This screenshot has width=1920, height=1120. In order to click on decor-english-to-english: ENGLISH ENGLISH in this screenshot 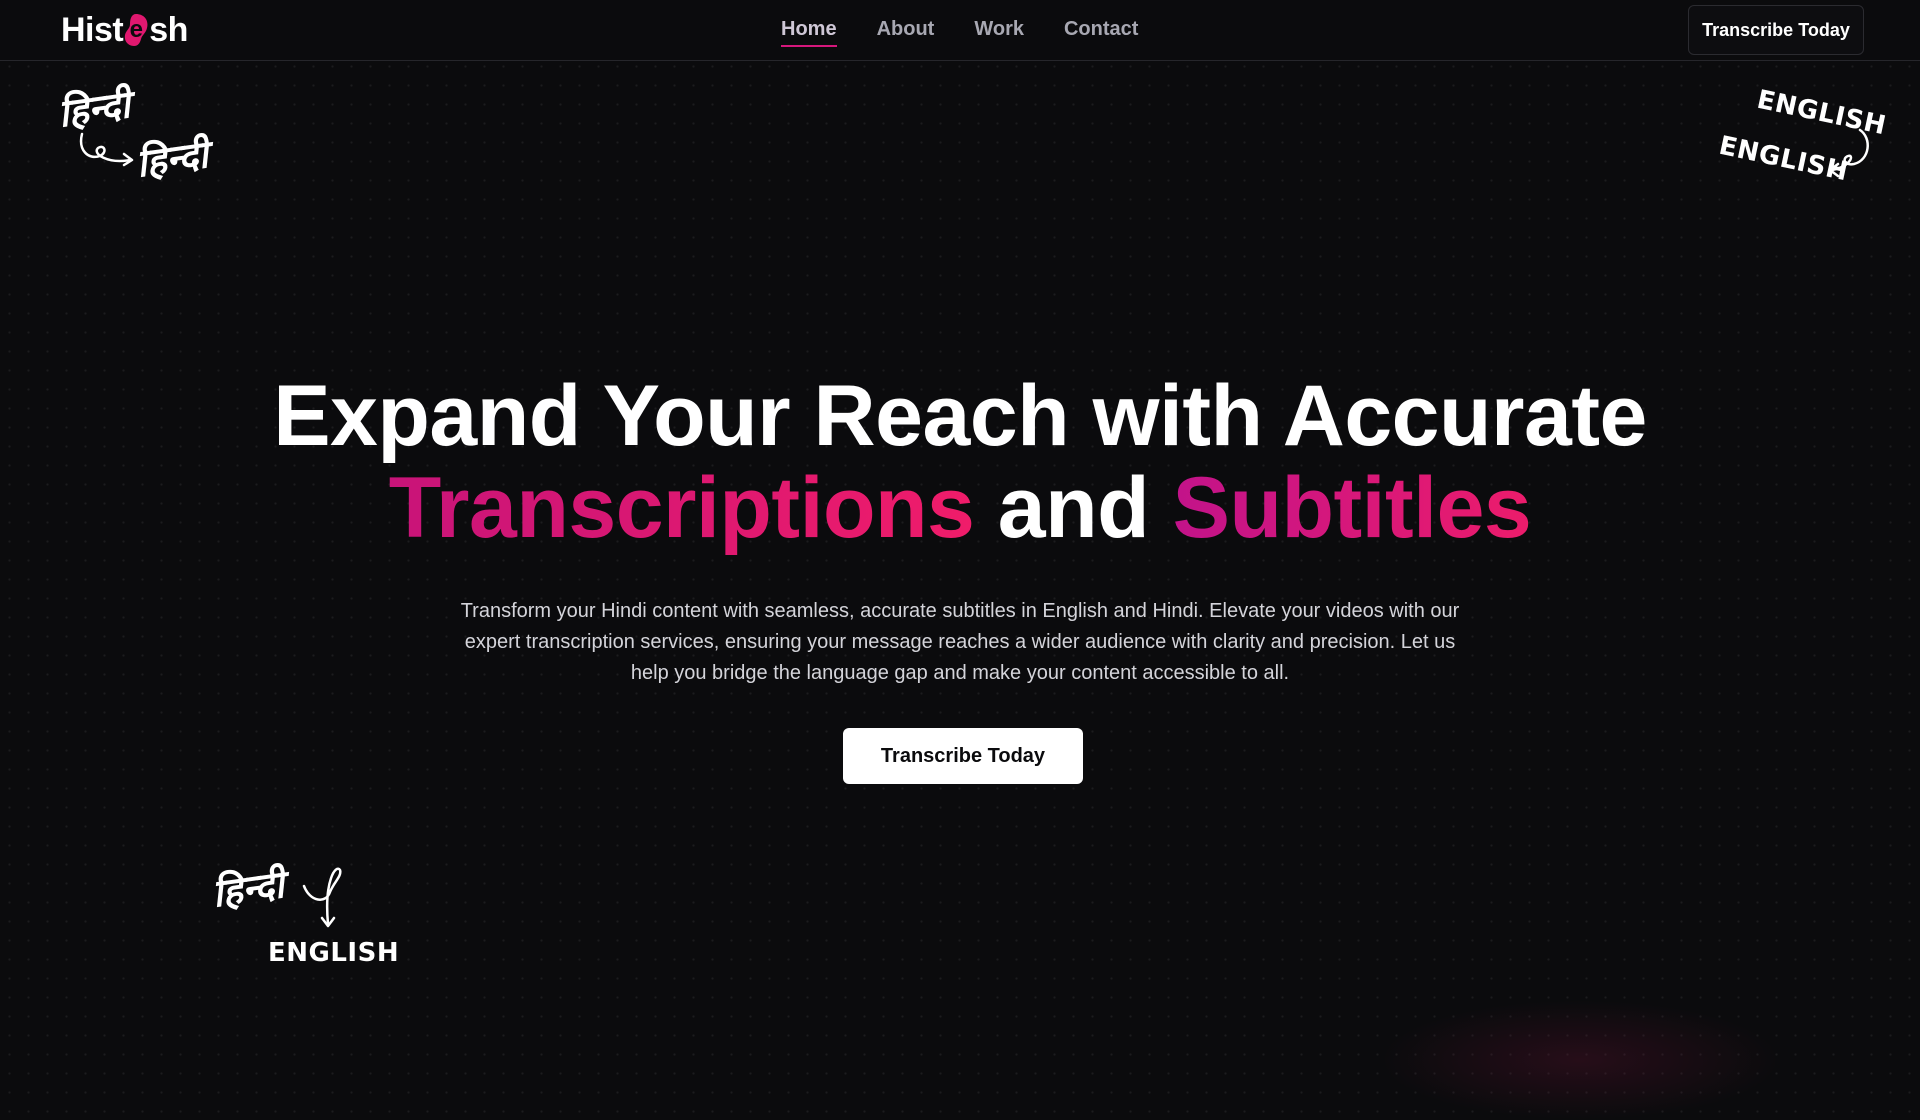, I will do `click(1800, 140)`.